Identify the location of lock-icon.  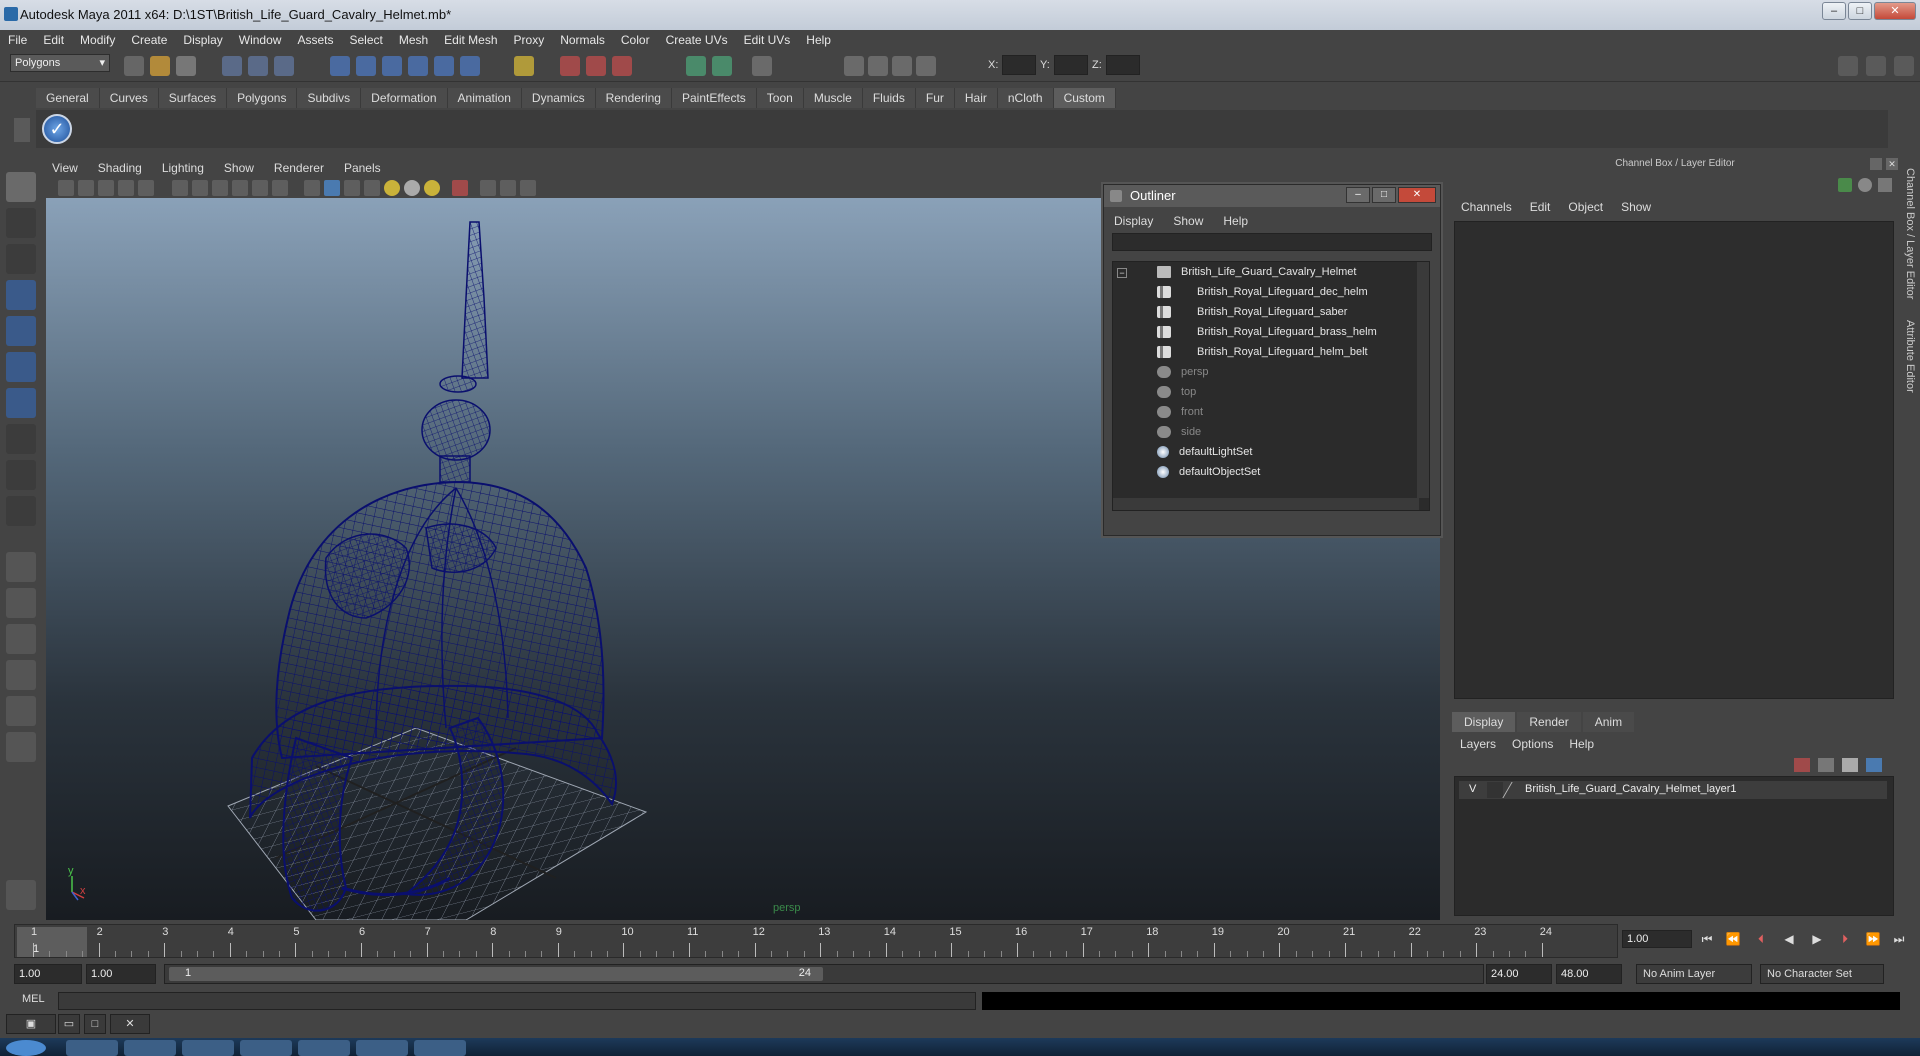
(524, 66).